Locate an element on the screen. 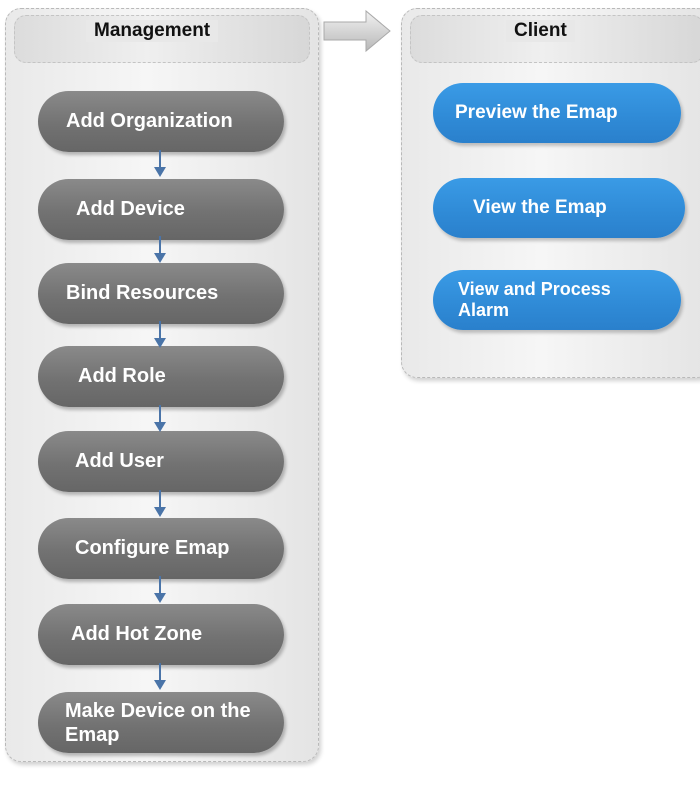 This screenshot has height=789, width=700. step-add-hot-zone: Add Hot Zone is located at coordinates (161, 634).